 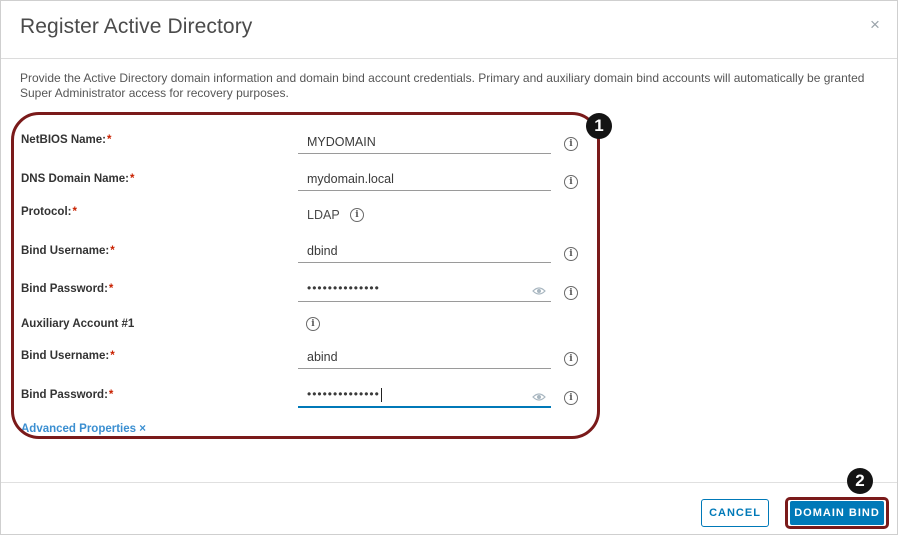 What do you see at coordinates (68, 251) in the screenshot?
I see `bind-username-label: Bind Username:*` at bounding box center [68, 251].